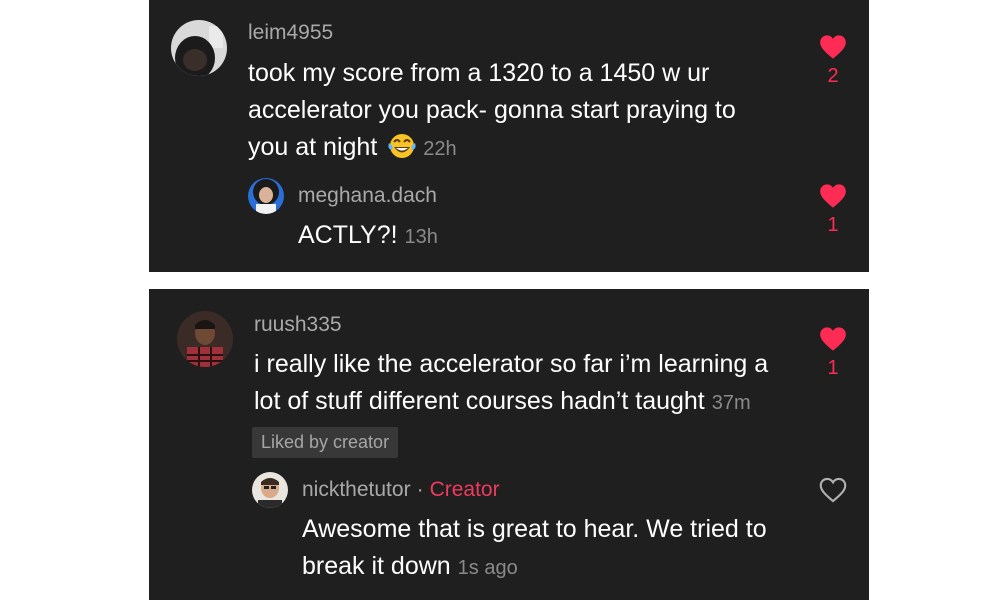 This screenshot has width=1000, height=600. Describe the element at coordinates (368, 235) in the screenshot. I see `reply-text: ACTLY?! 13h` at that location.